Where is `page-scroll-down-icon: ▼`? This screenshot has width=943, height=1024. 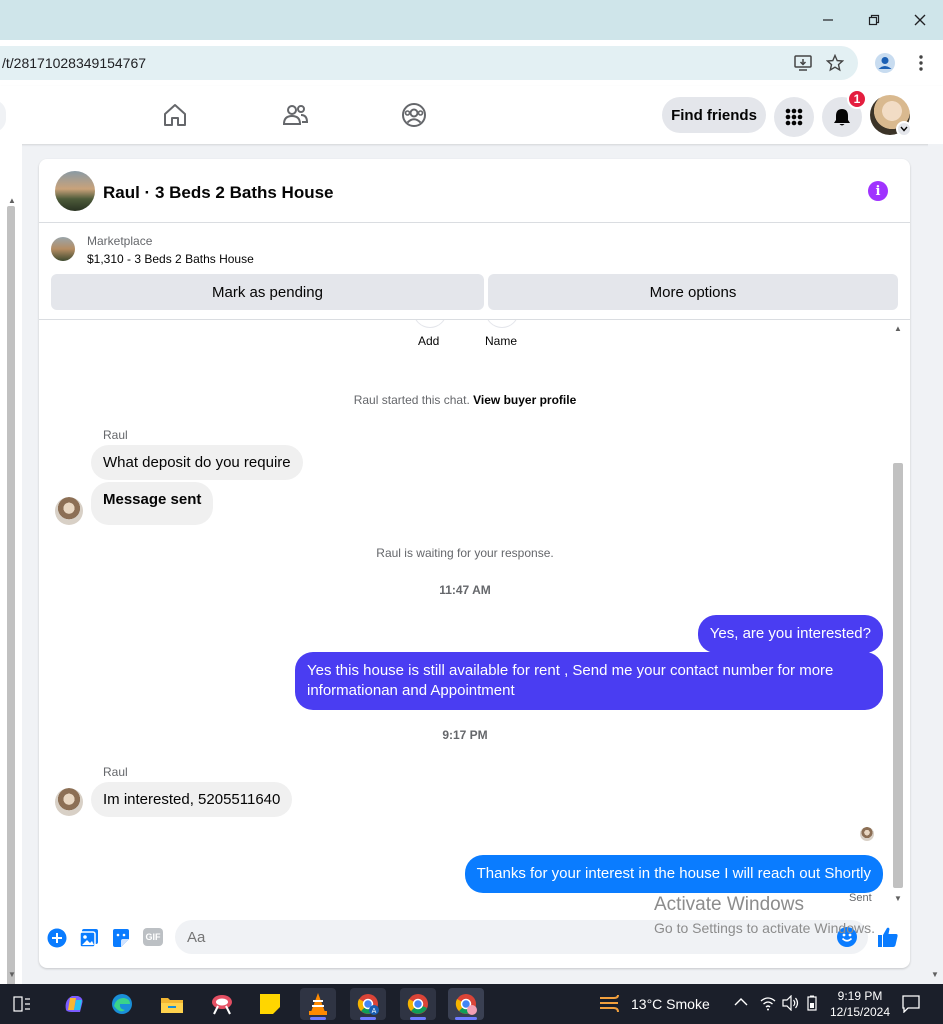 page-scroll-down-icon: ▼ is located at coordinates (935, 974).